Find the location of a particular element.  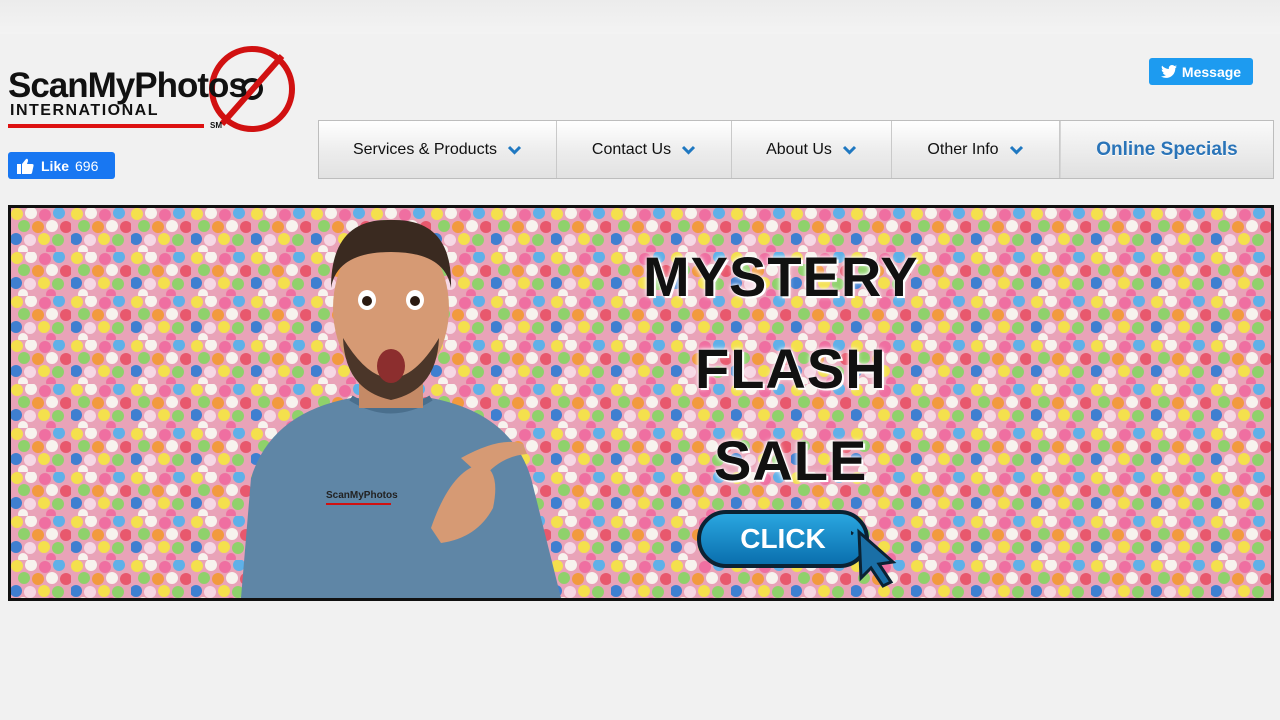

site-logo: ScanMyPhotos INTERNATIONAL SM is located at coordinates (151, 89).